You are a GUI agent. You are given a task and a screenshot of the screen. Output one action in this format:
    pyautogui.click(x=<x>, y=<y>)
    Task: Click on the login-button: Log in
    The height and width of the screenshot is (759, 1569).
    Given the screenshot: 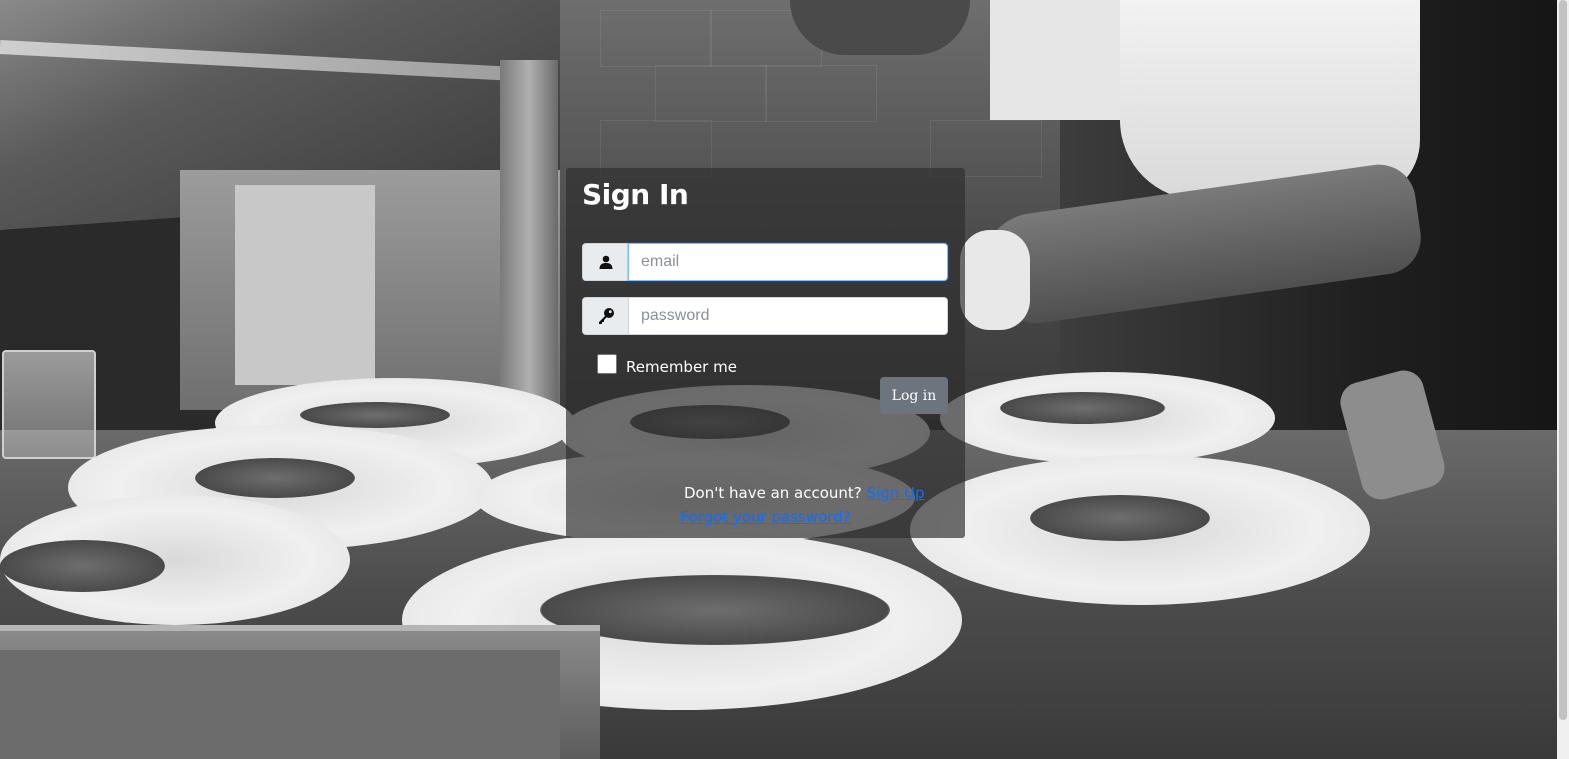 What is the action you would take?
    pyautogui.click(x=914, y=395)
    